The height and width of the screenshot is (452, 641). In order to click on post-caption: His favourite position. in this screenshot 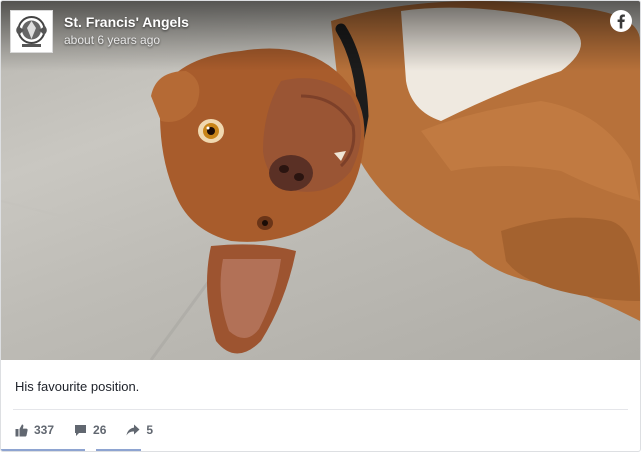, I will do `click(77, 386)`.